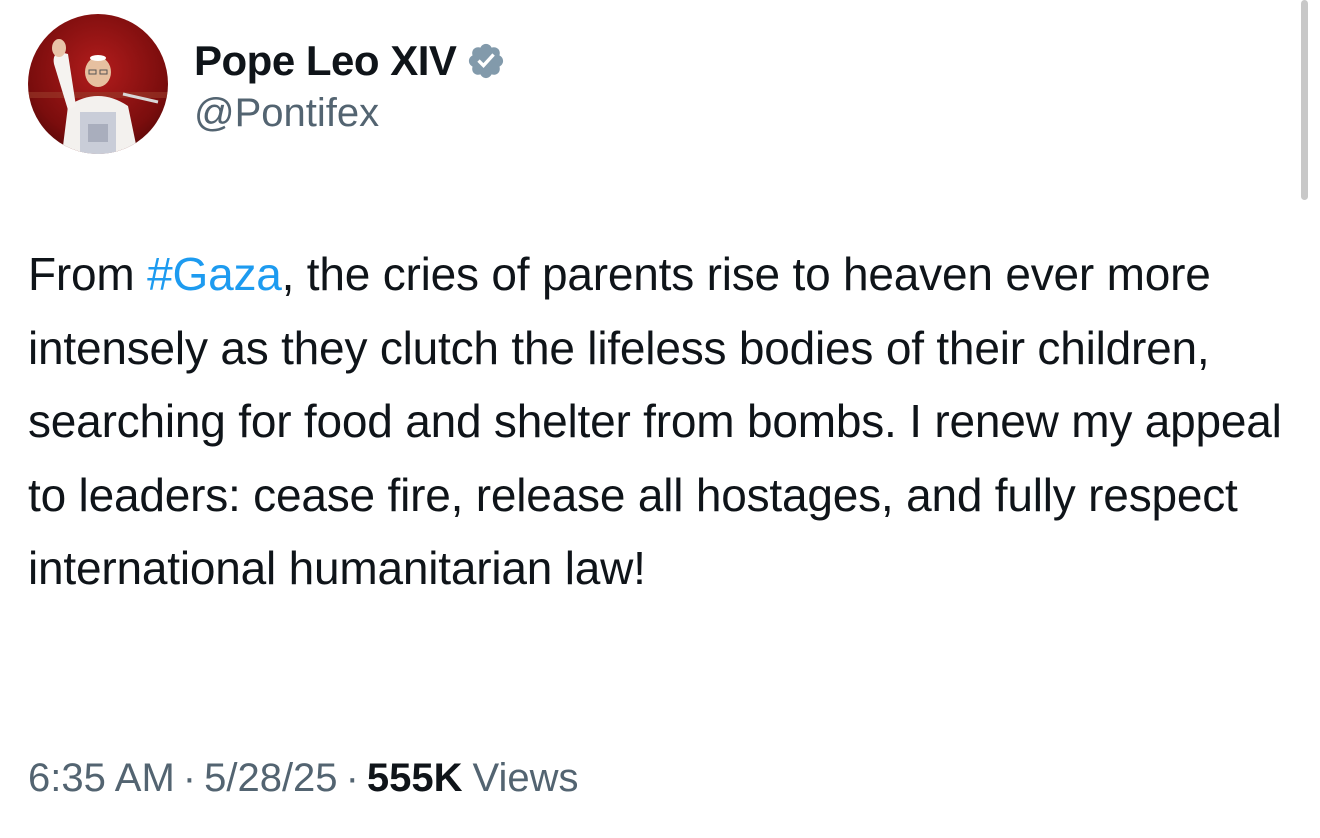  Describe the element at coordinates (325, 61) in the screenshot. I see `display-name: Pope Leo XIV` at that location.